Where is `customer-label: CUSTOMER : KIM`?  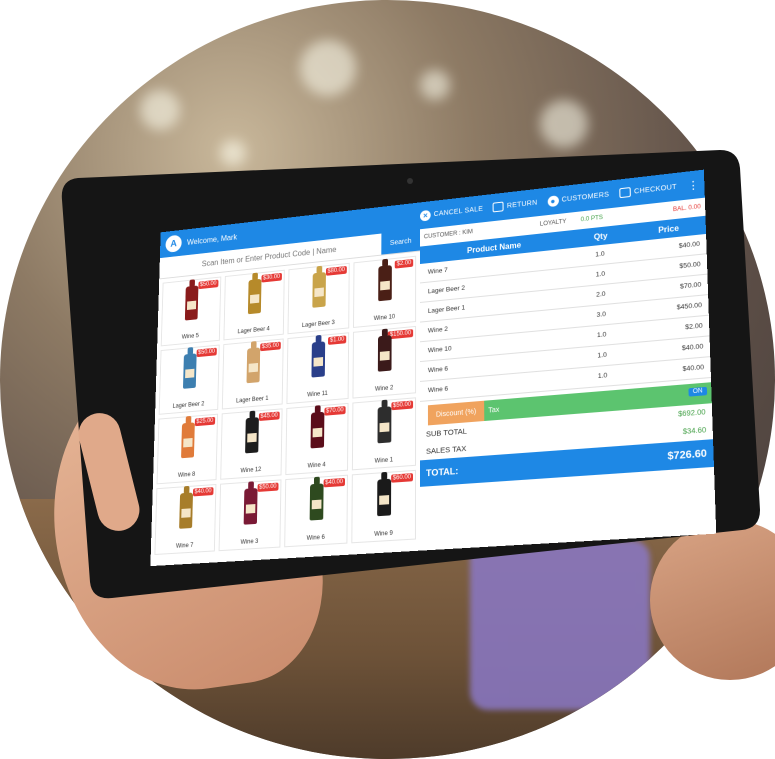
customer-label: CUSTOMER : KIM is located at coordinates (448, 234).